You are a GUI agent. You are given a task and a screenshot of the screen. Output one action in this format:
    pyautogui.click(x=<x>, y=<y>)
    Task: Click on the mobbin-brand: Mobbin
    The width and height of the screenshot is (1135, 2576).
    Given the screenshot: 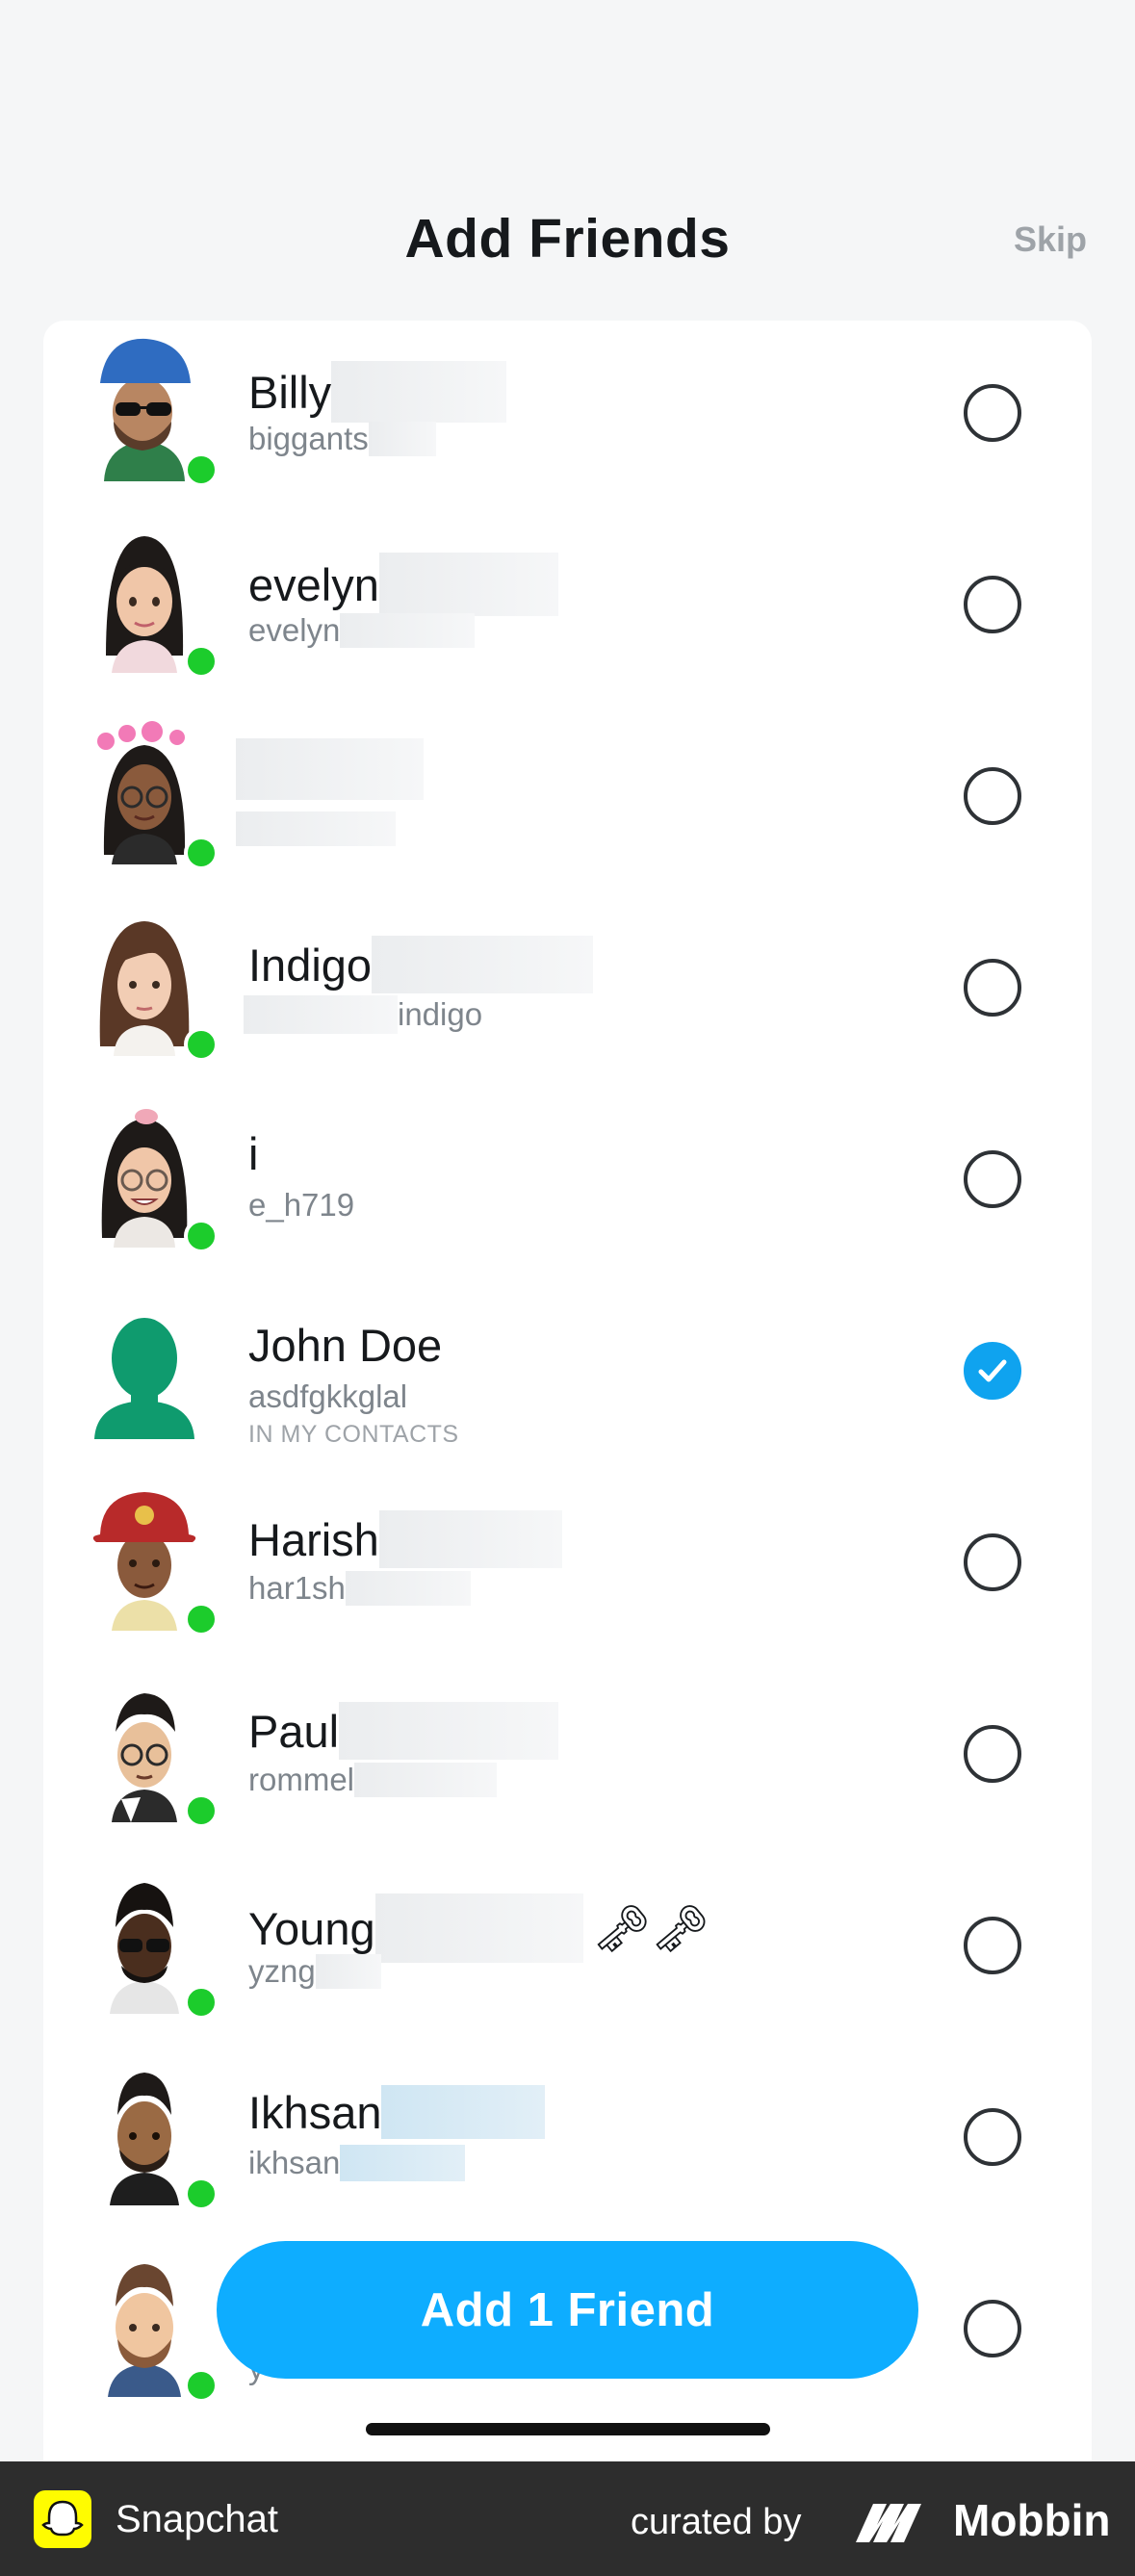 What is the action you would take?
    pyautogui.click(x=1032, y=2520)
    